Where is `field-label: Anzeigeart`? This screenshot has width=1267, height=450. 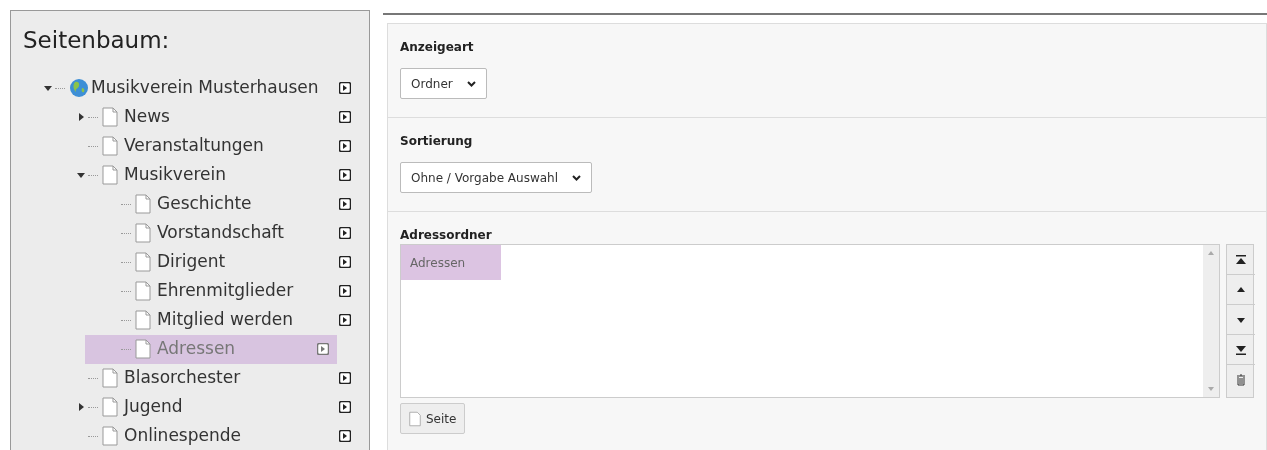
field-label: Anzeigeart is located at coordinates (437, 47).